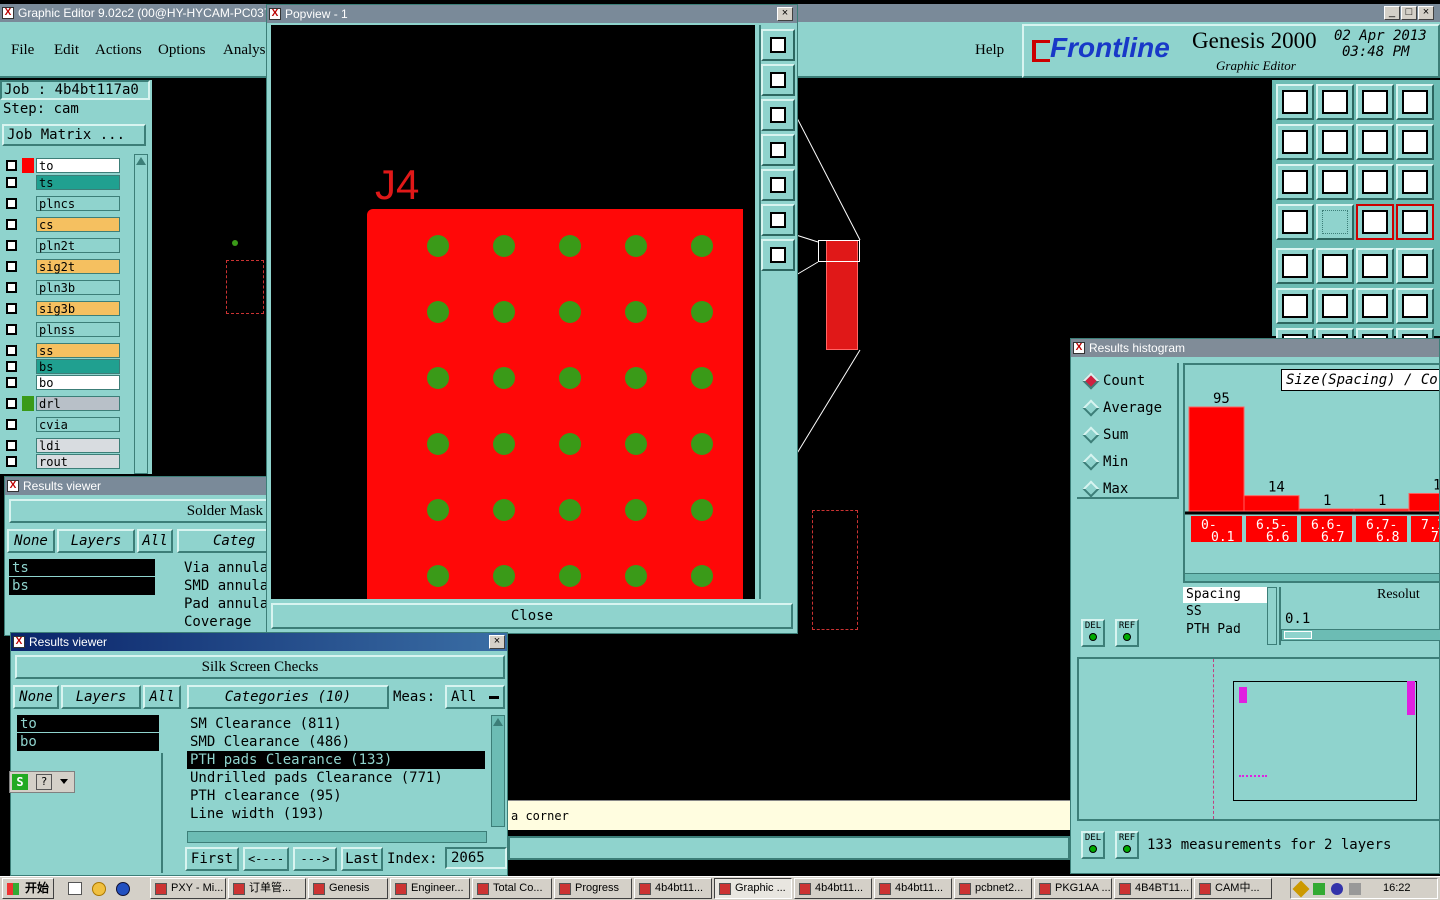 The width and height of the screenshot is (1440, 900). I want to click on histogram-hscrollbar, so click(1312, 577).